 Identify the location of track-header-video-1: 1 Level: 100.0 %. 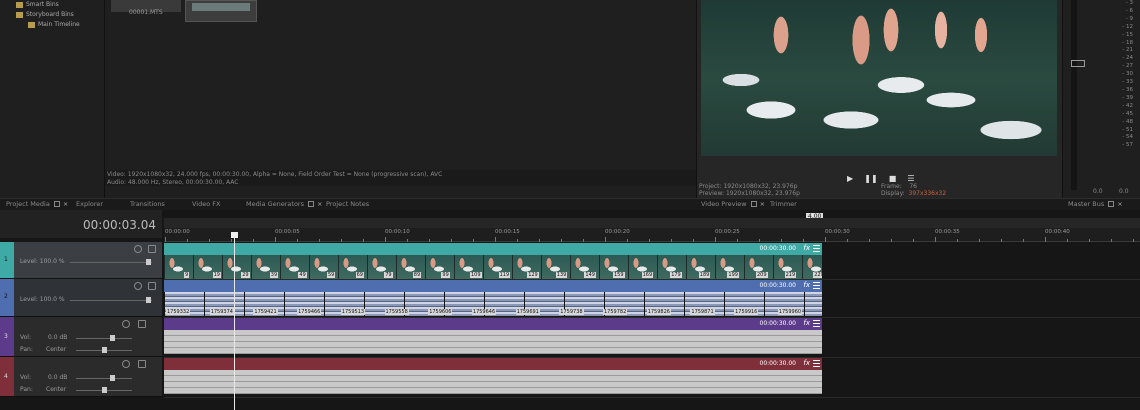
(81, 260).